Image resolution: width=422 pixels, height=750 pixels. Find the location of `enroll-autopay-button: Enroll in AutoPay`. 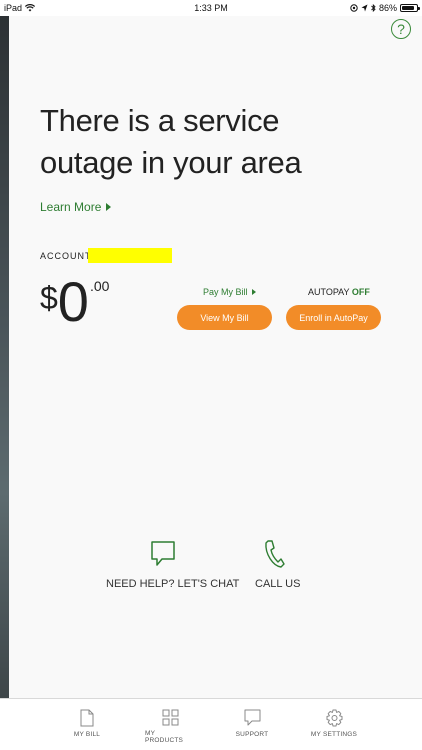

enroll-autopay-button: Enroll in AutoPay is located at coordinates (333, 317).